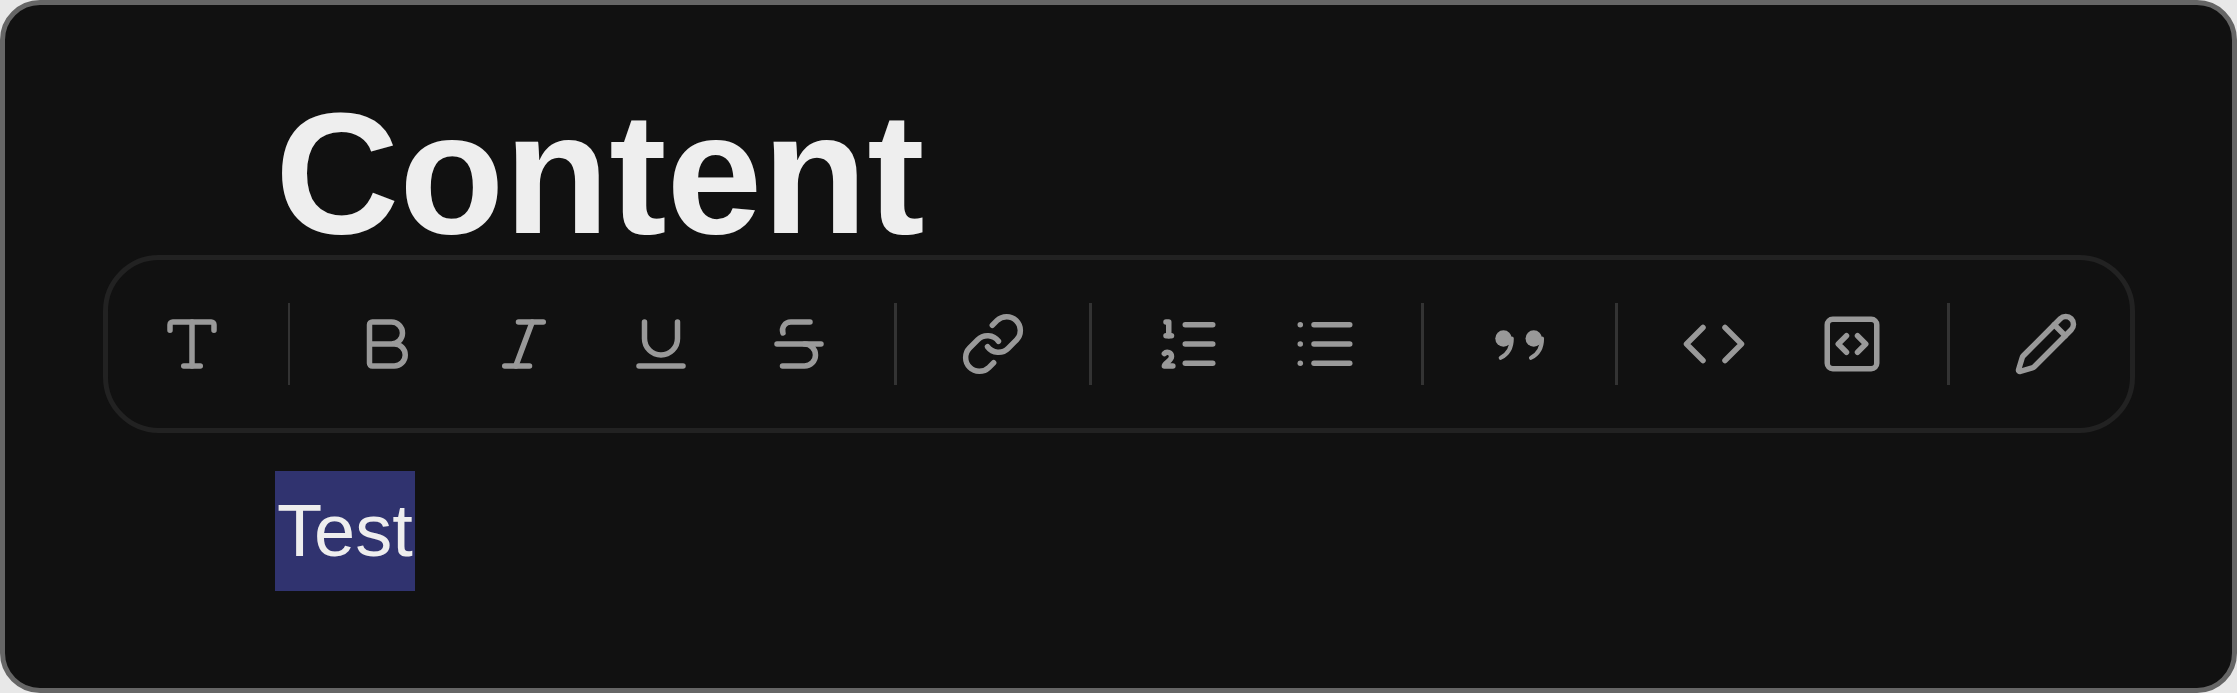  I want to click on body-text: Test, so click(345, 531).